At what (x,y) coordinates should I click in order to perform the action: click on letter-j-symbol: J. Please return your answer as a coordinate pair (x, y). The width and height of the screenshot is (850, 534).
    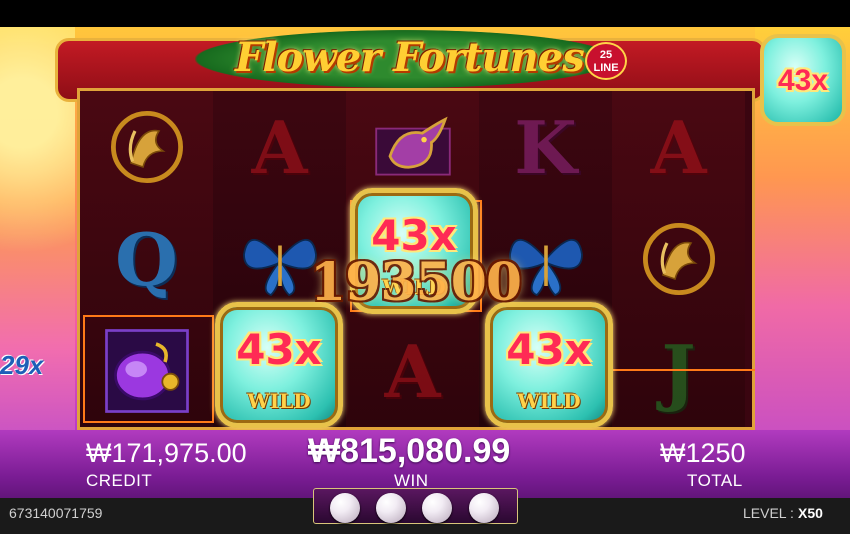
    Looking at the image, I should click on (678, 371).